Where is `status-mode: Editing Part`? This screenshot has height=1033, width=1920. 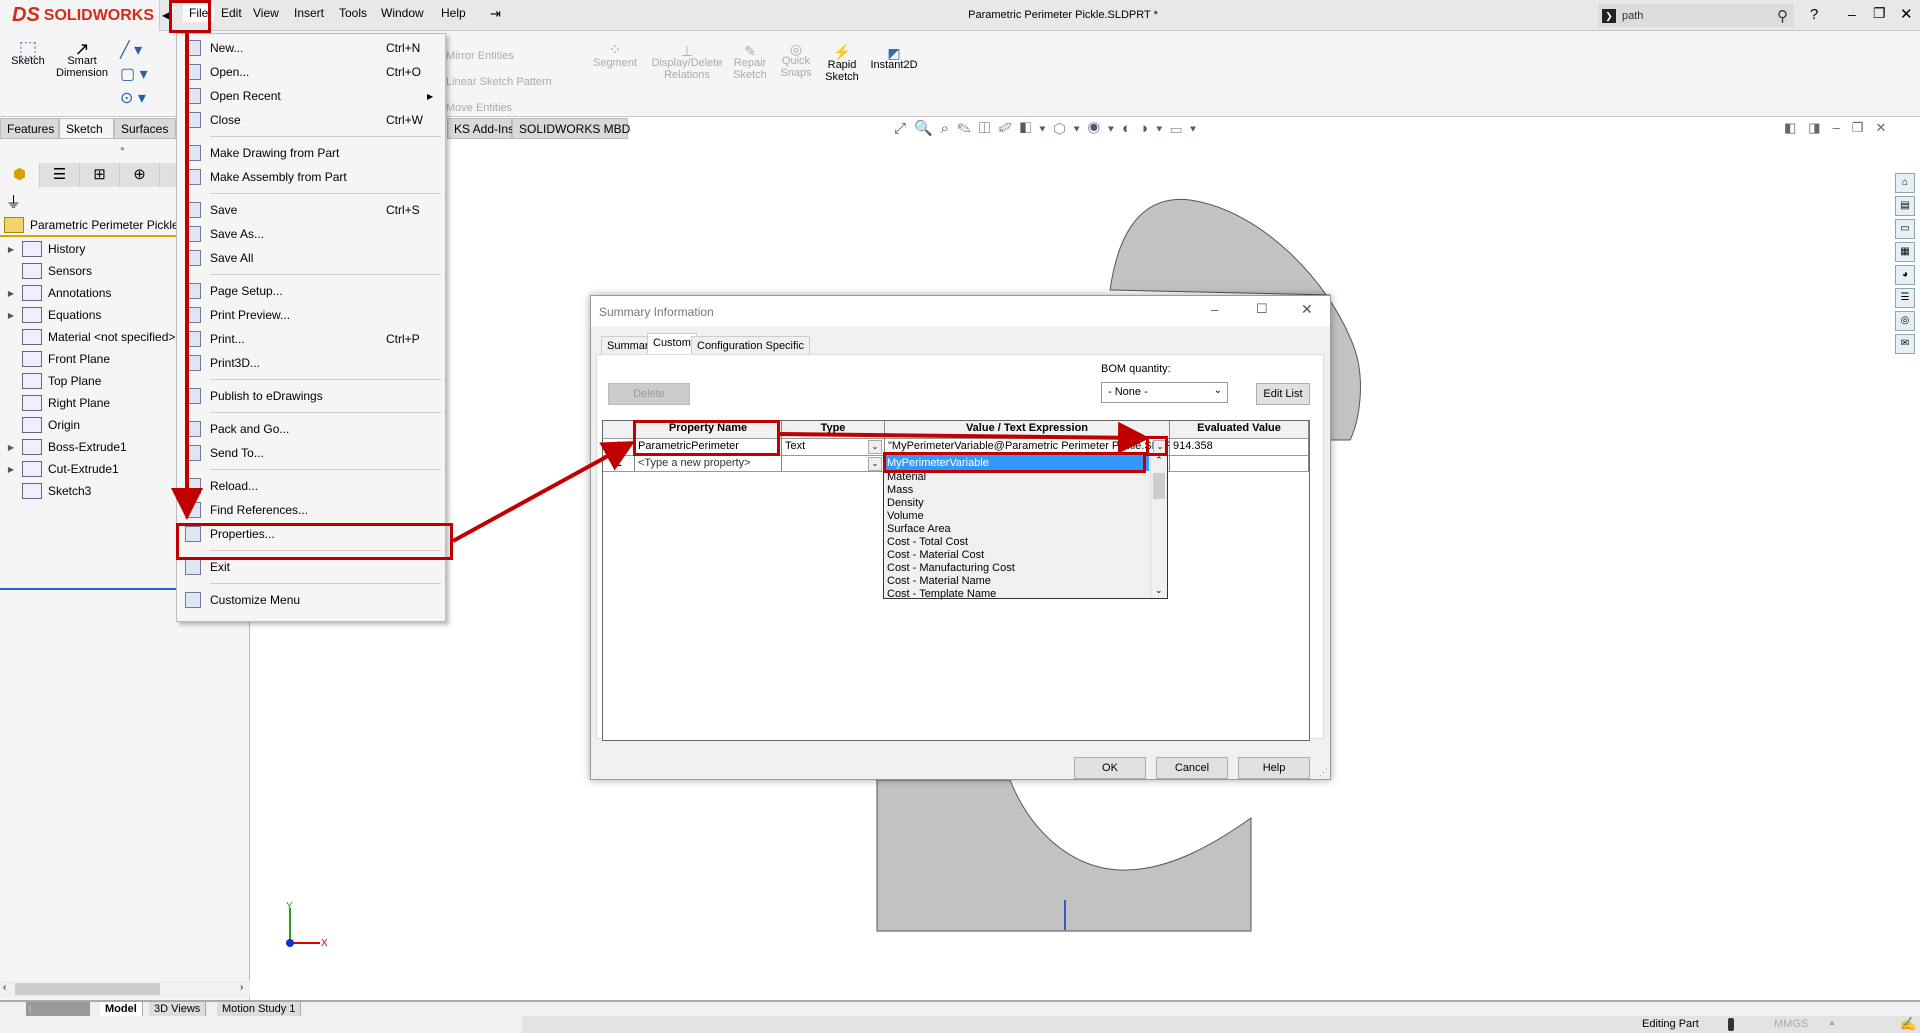
status-mode: Editing Part is located at coordinates (1670, 1024).